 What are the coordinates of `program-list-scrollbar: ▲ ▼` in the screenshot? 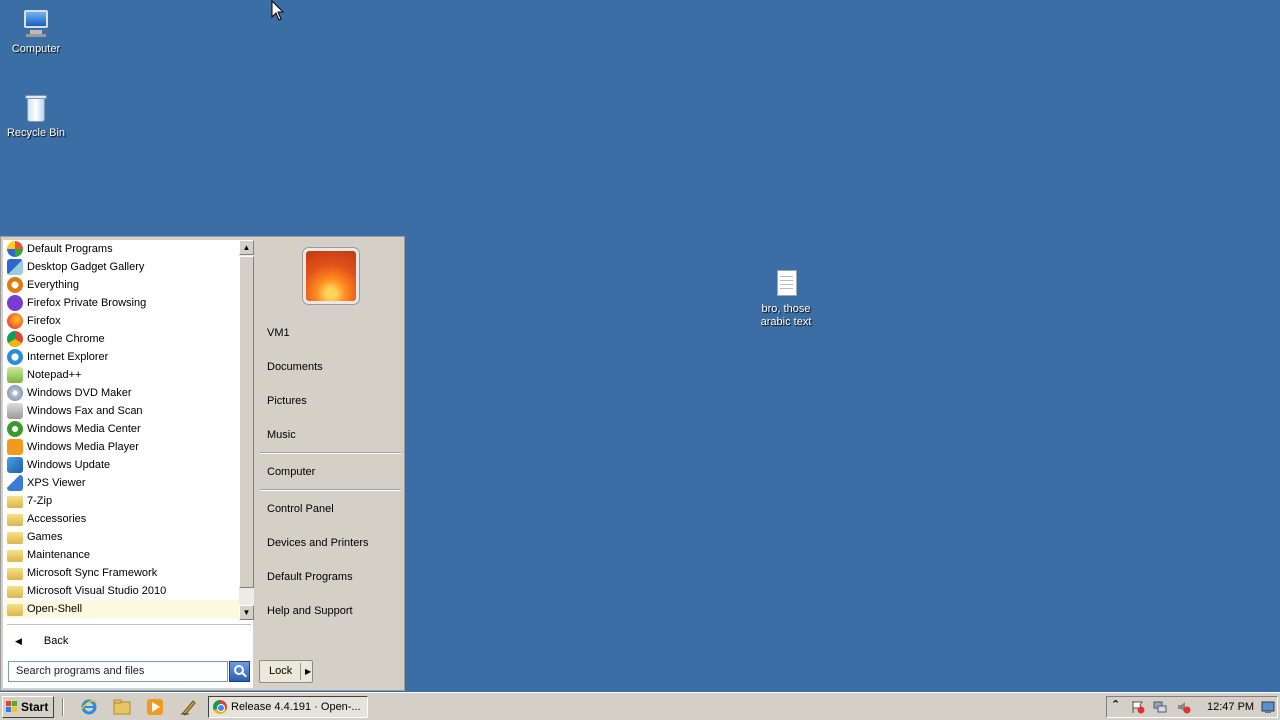 It's located at (246, 430).